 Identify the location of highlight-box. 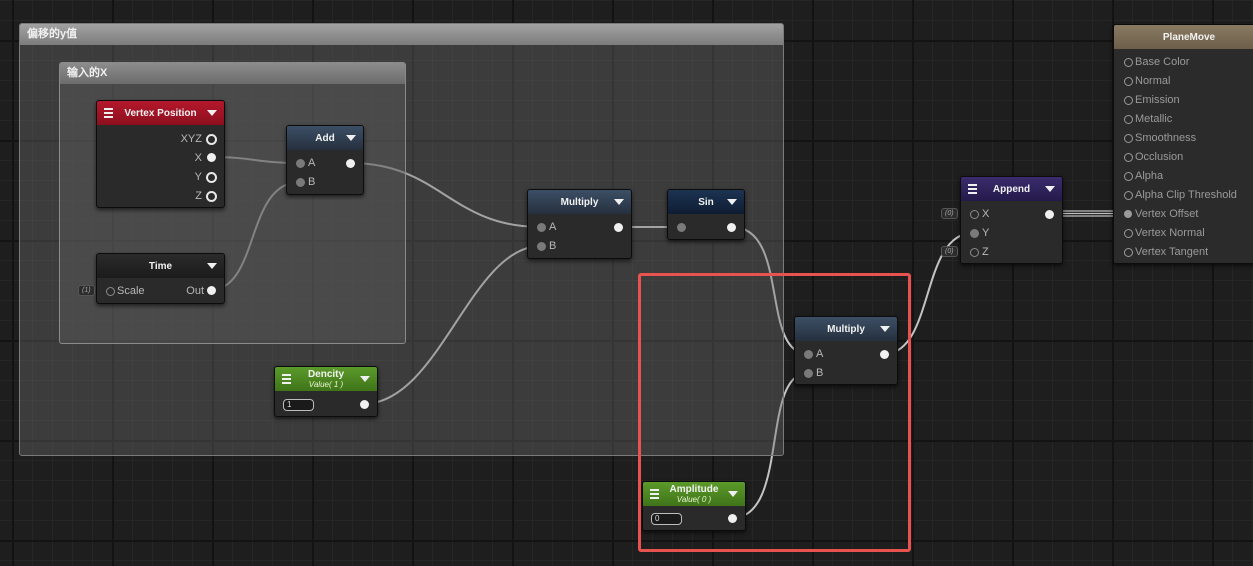
(774, 412).